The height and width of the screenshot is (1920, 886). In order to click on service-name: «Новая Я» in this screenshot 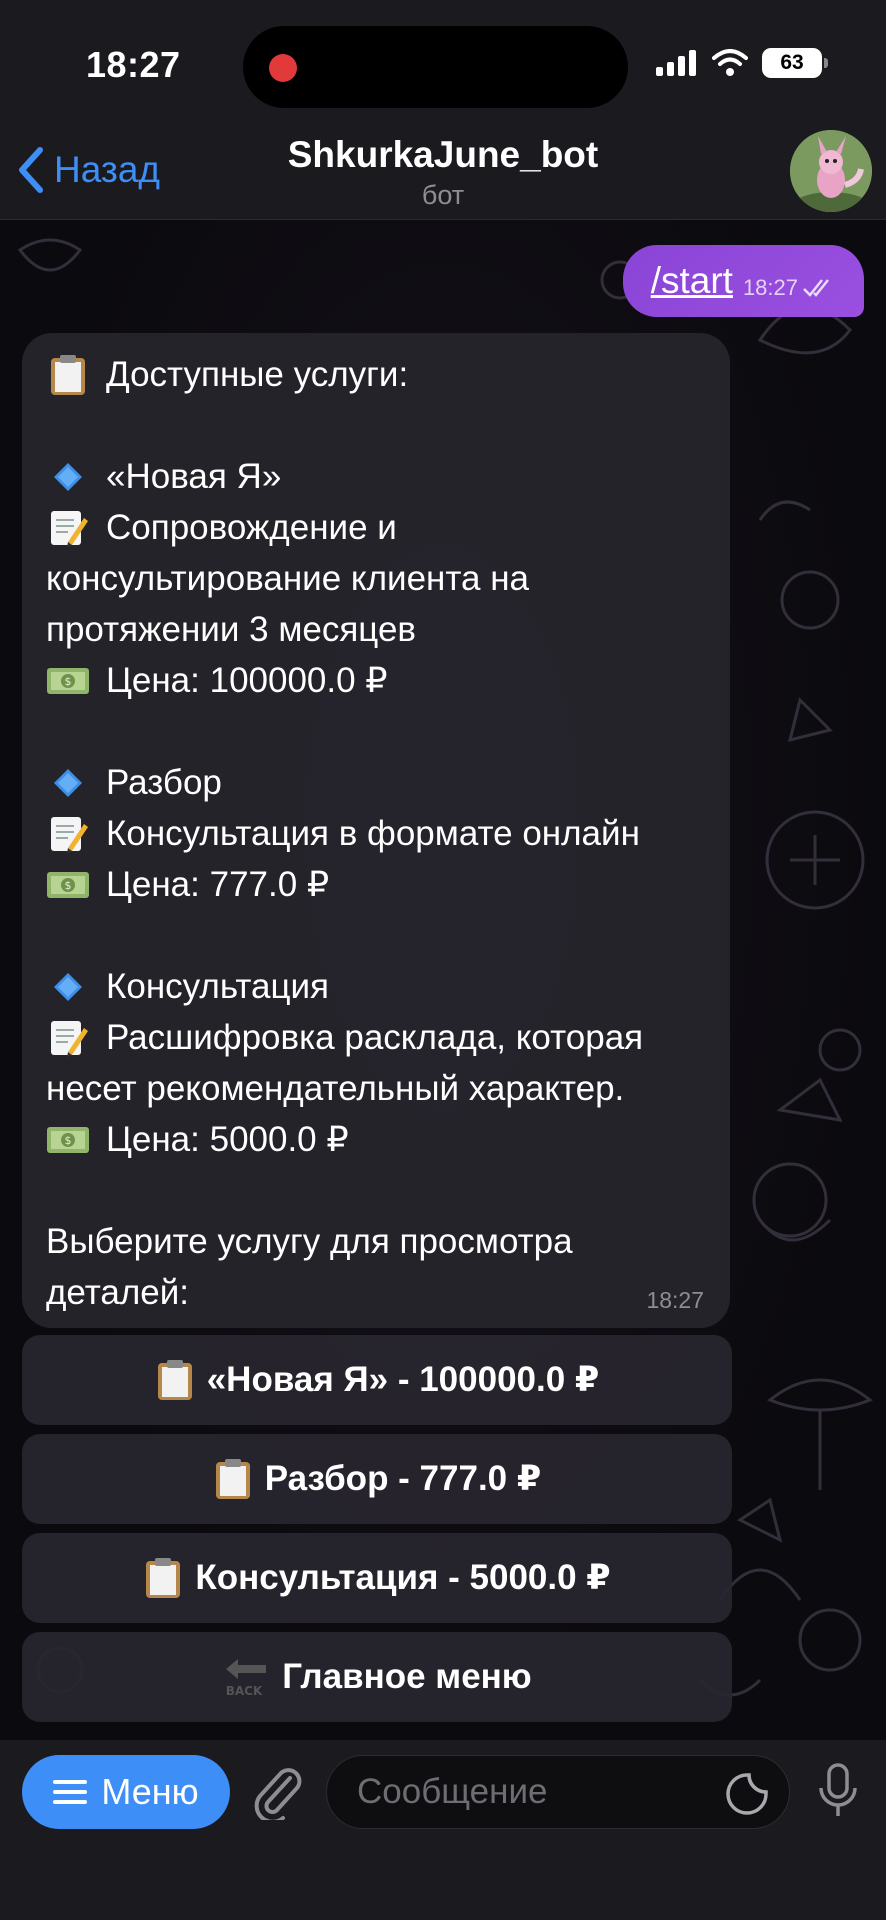, I will do `click(194, 476)`.